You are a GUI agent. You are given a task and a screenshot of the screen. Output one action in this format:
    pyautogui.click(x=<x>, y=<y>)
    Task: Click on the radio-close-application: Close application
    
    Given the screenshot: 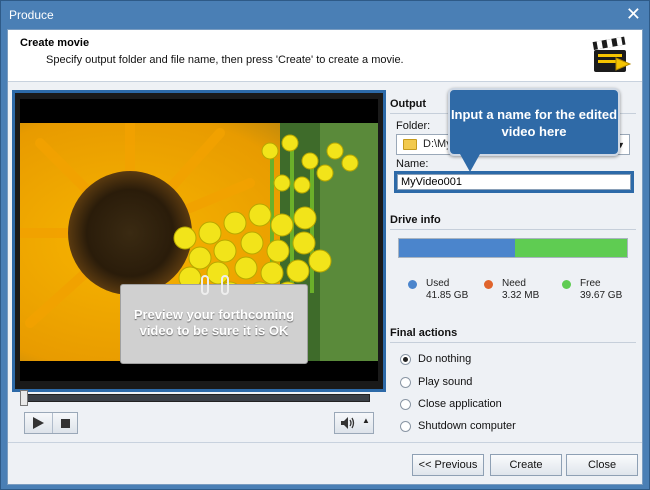 What is the action you would take?
    pyautogui.click(x=451, y=404)
    